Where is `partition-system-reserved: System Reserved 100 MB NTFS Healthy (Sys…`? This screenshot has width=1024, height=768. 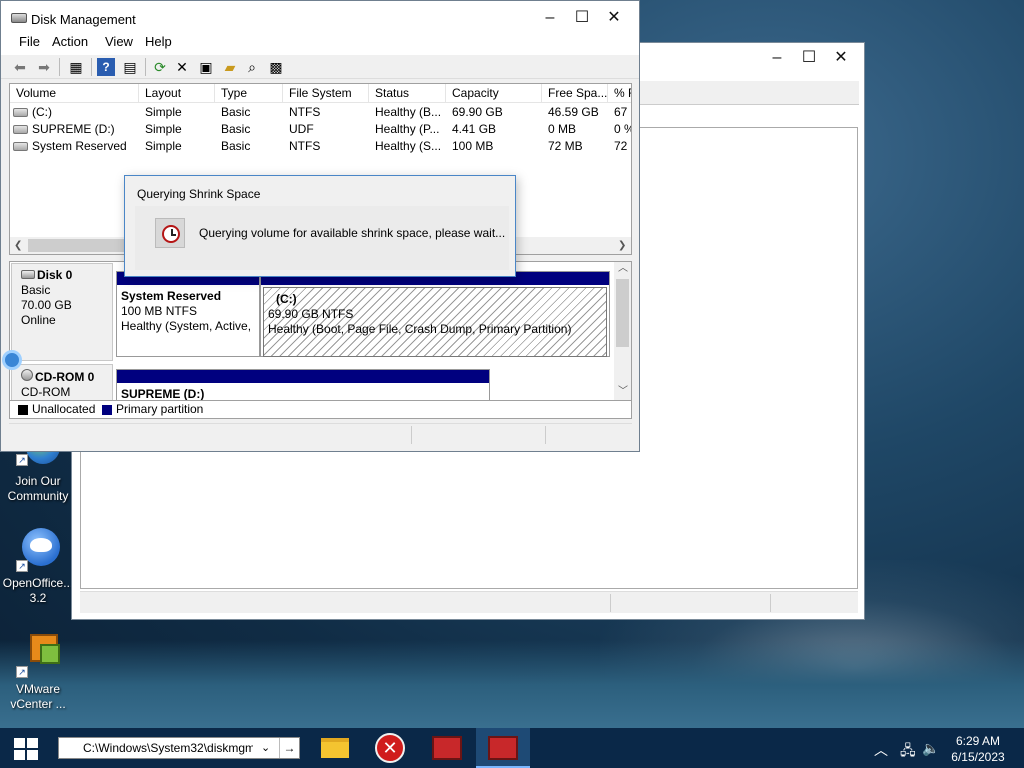
partition-system-reserved: System Reserved 100 MB NTFS Healthy (Sys… is located at coordinates (188, 314).